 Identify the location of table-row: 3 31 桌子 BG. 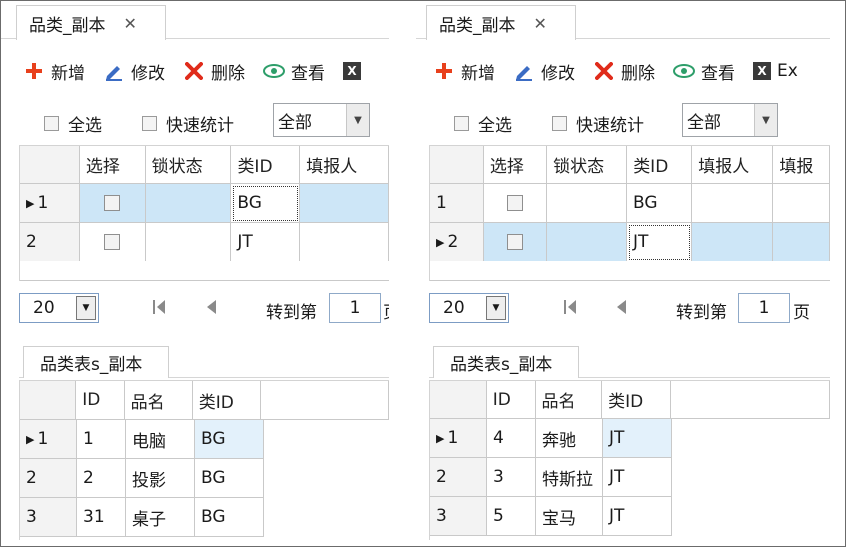
(204, 517).